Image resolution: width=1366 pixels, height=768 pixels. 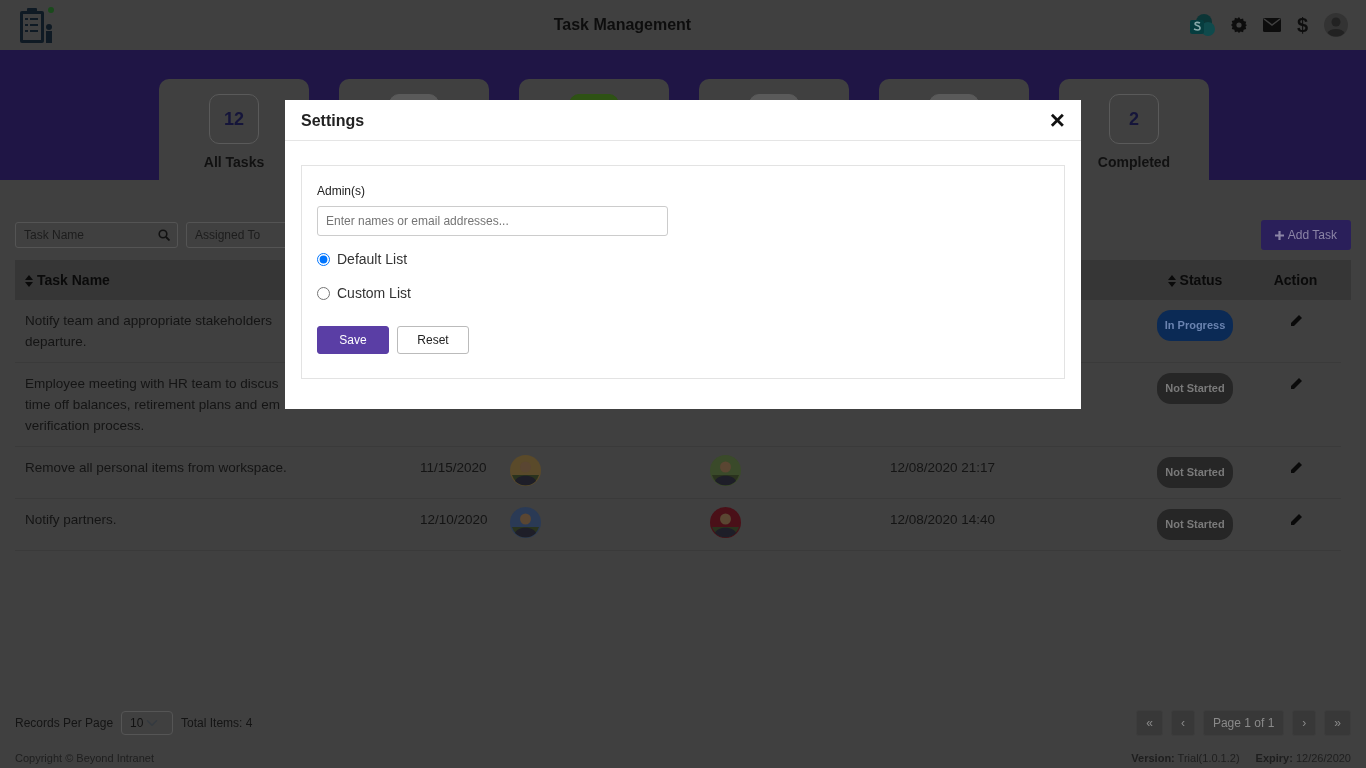 I want to click on last-page-button: », so click(x=1337, y=722).